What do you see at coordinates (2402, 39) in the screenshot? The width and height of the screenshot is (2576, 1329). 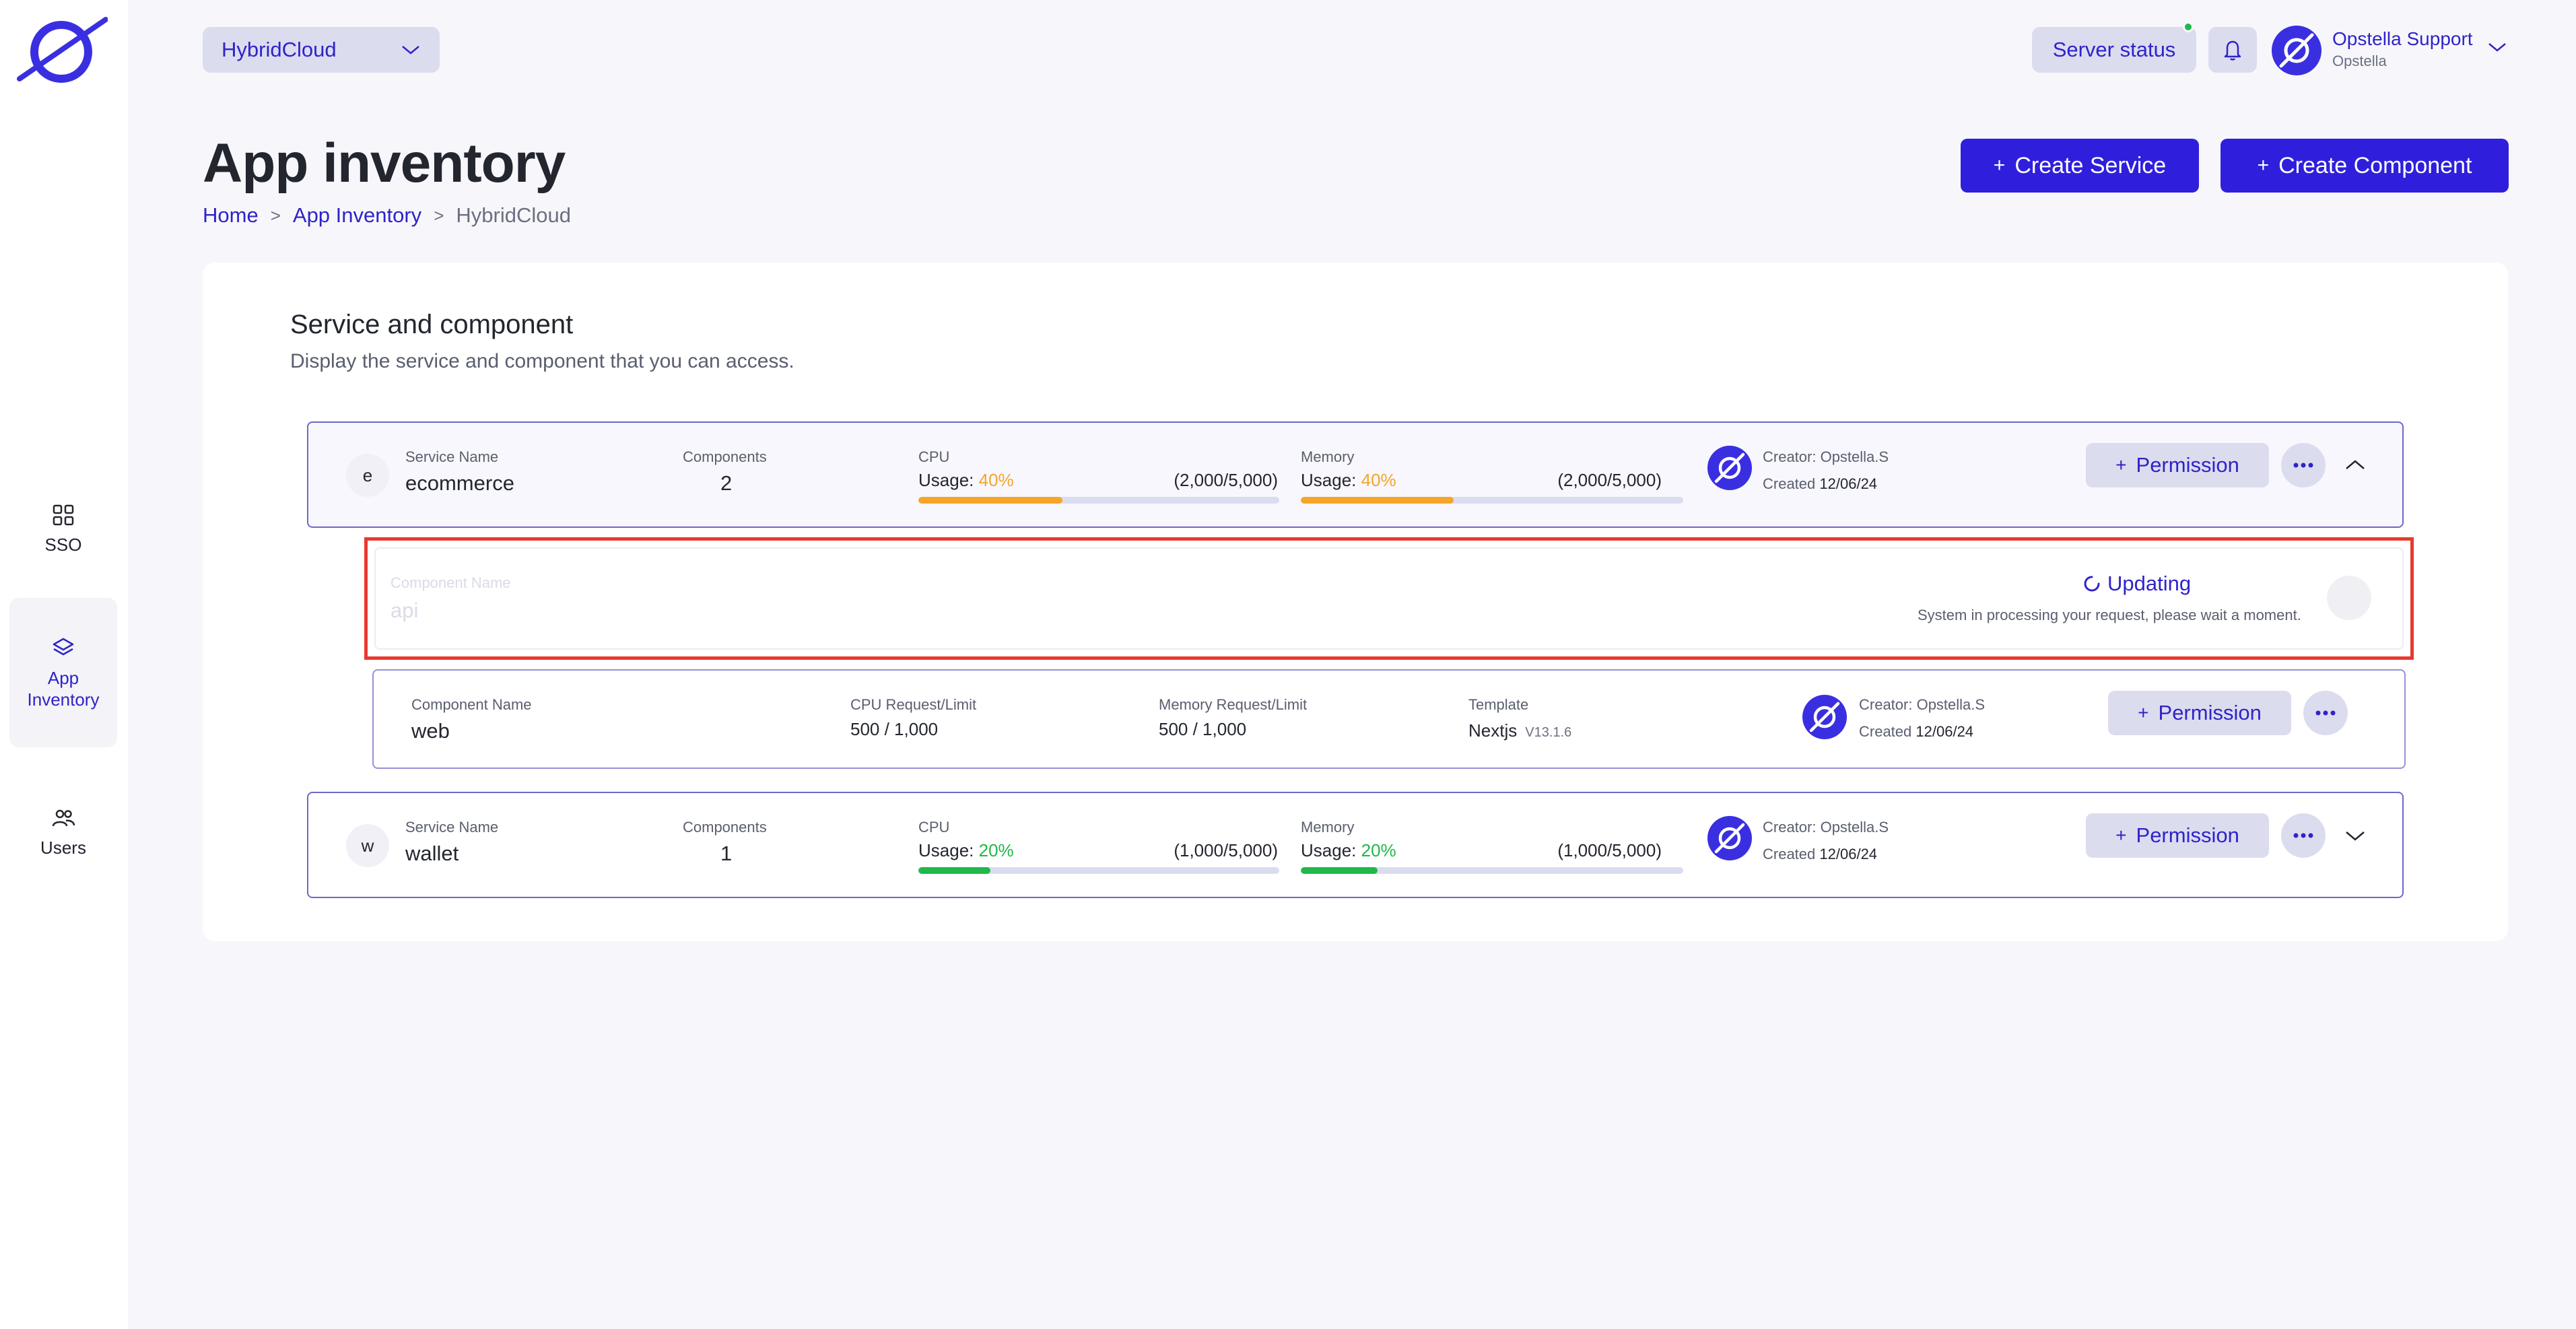 I see `user-name: Opstella Support` at bounding box center [2402, 39].